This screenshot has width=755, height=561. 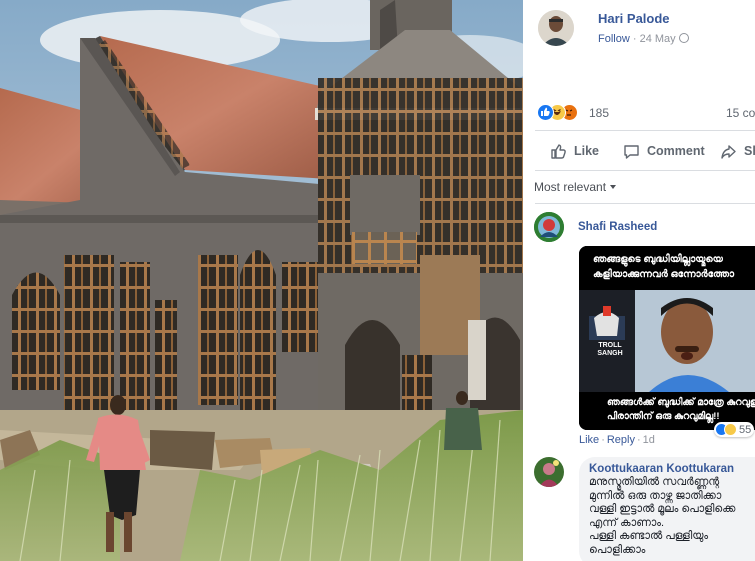 I want to click on comment-line: മുന്നിൽ ഒരു താഴ്ന്ന ജാതിക്കാ, so click(x=655, y=495).